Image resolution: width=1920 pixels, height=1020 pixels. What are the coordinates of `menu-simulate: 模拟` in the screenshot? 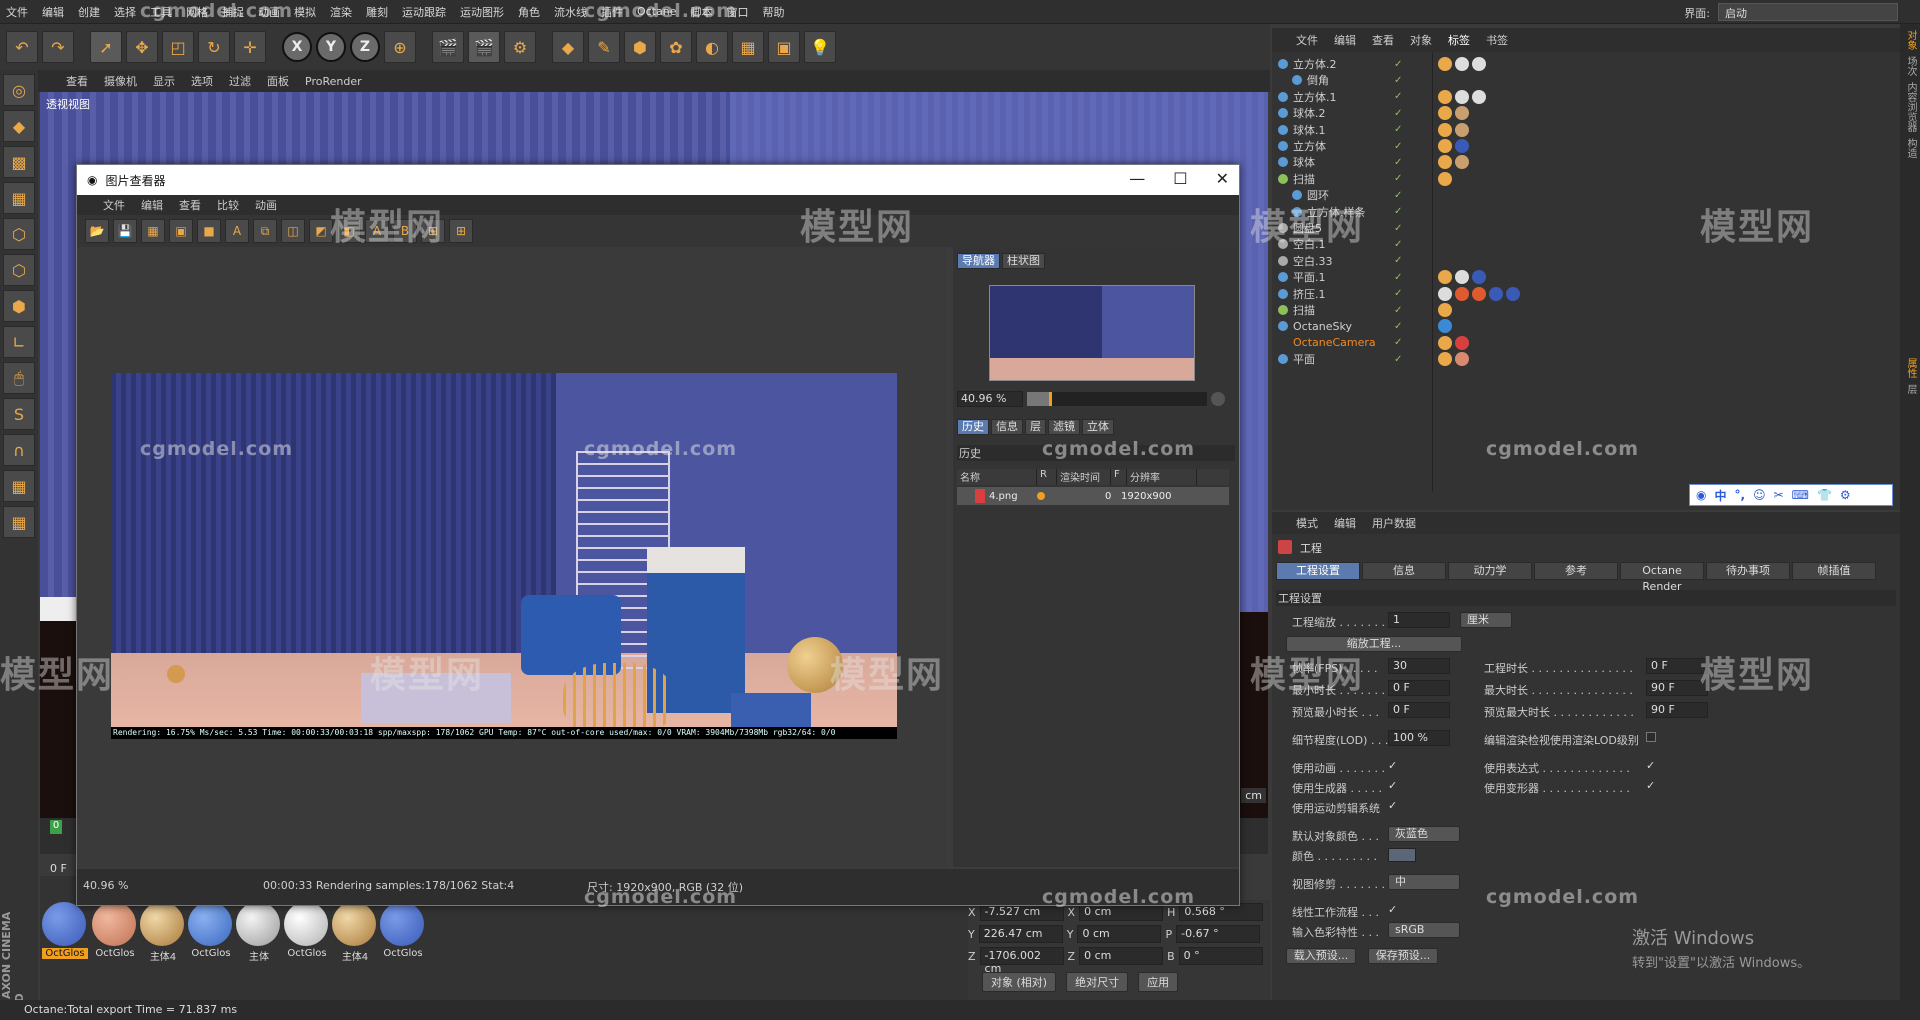 It's located at (305, 12).